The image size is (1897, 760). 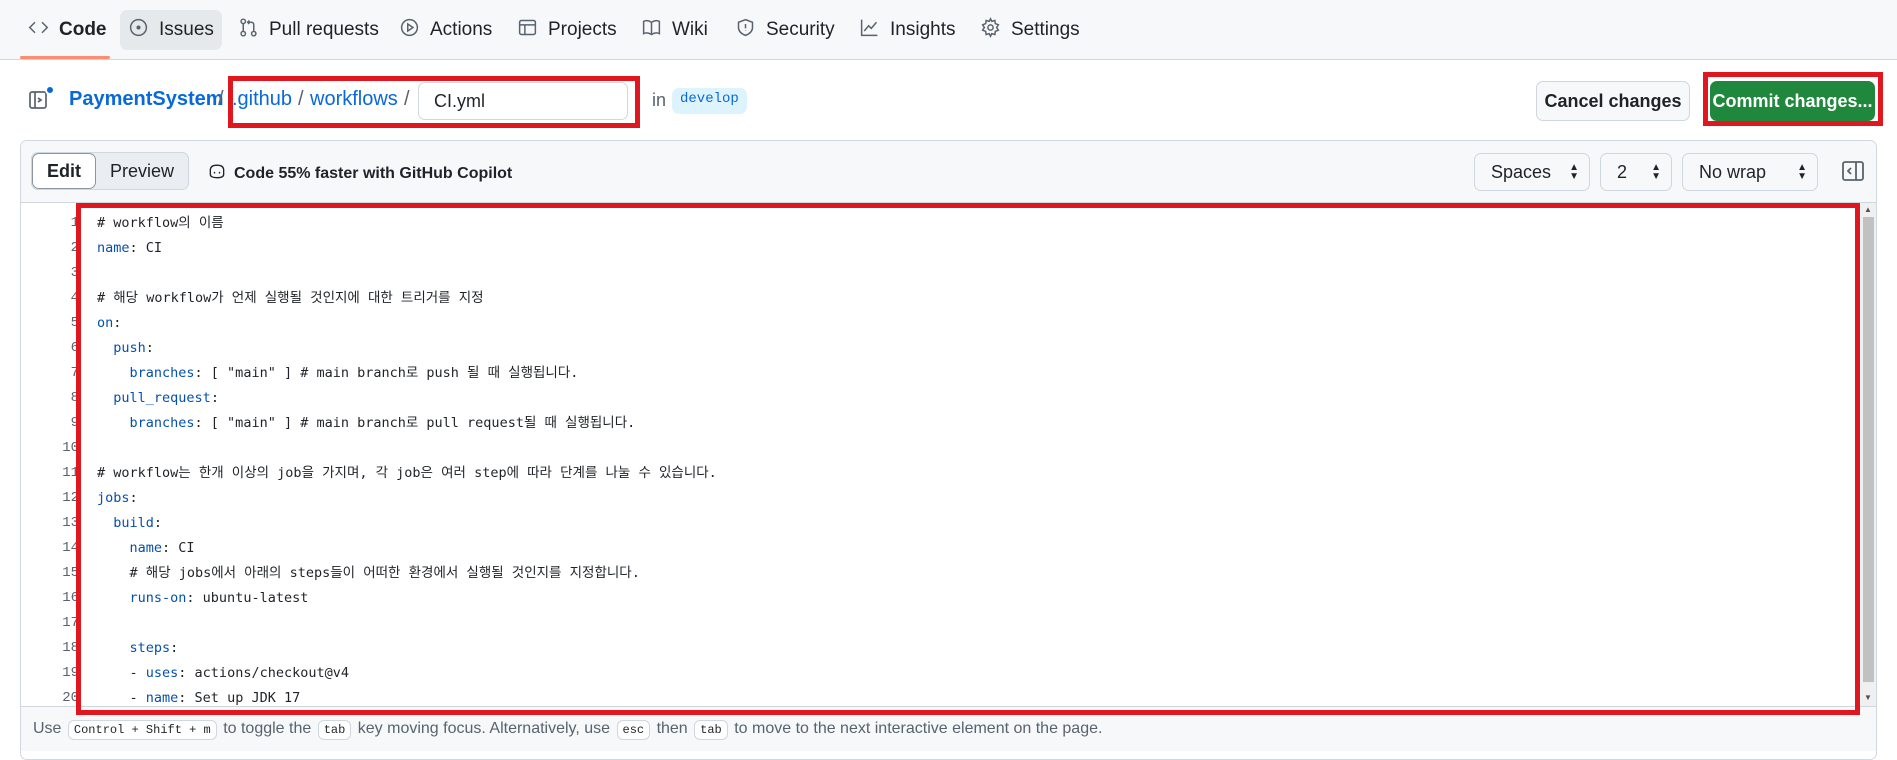 I want to click on edit-preview-toggle: Edit Preview, so click(x=110, y=171).